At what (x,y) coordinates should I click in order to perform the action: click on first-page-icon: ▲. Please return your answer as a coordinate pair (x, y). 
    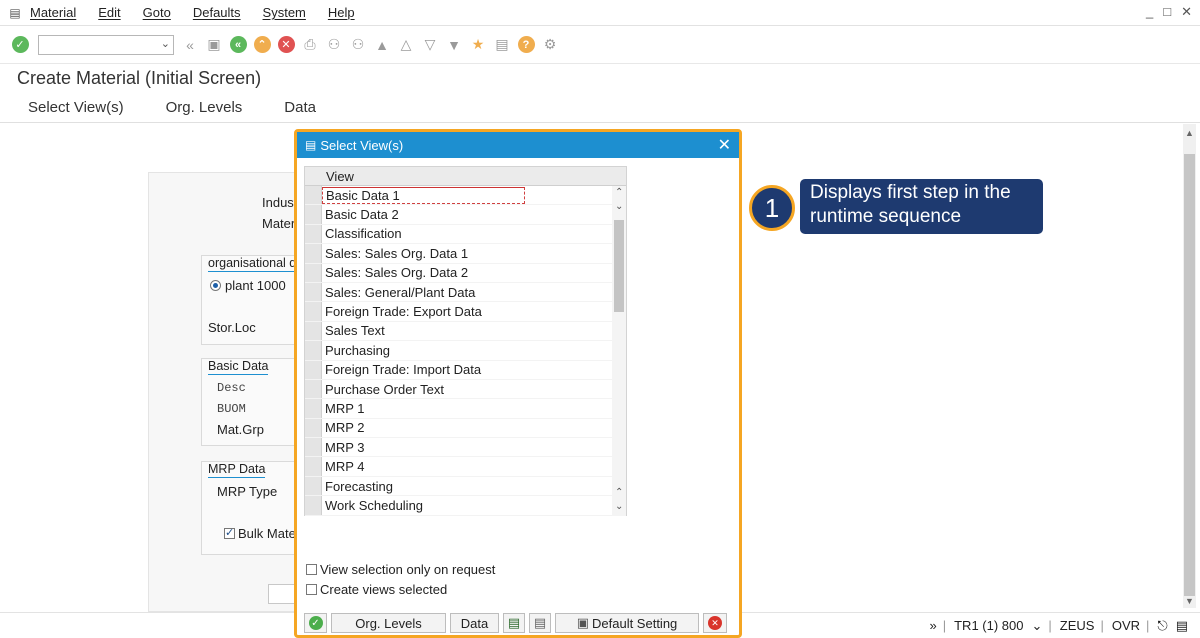
    Looking at the image, I should click on (382, 45).